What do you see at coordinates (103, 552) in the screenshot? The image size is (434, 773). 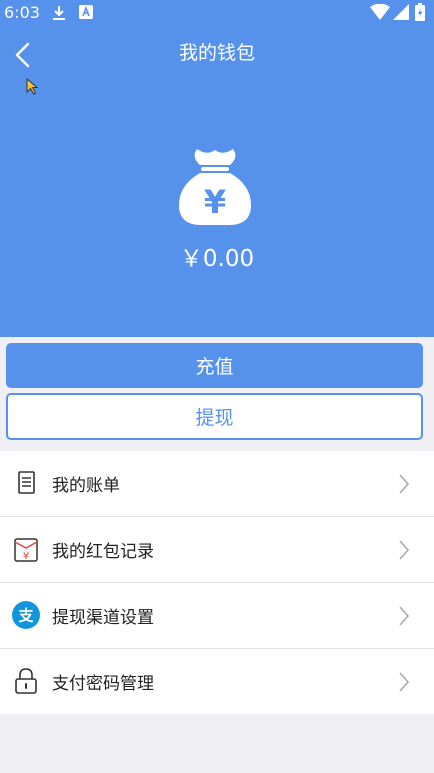 I see `menu-item-label: 我的红包记录` at bounding box center [103, 552].